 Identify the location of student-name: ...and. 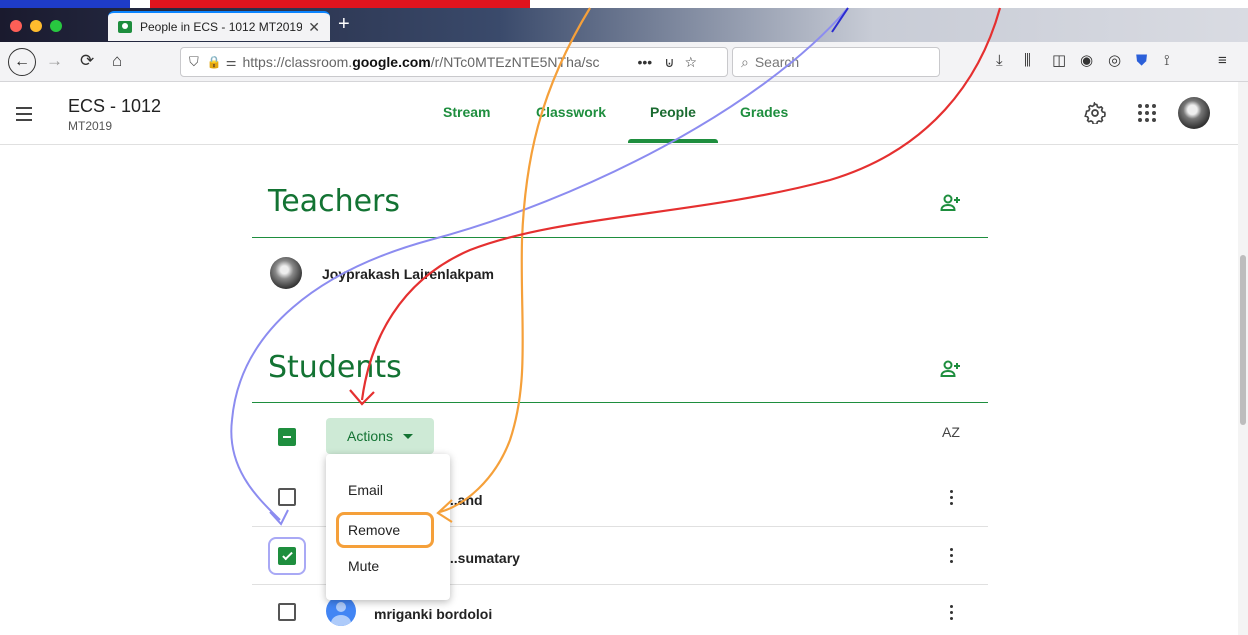
(464, 500).